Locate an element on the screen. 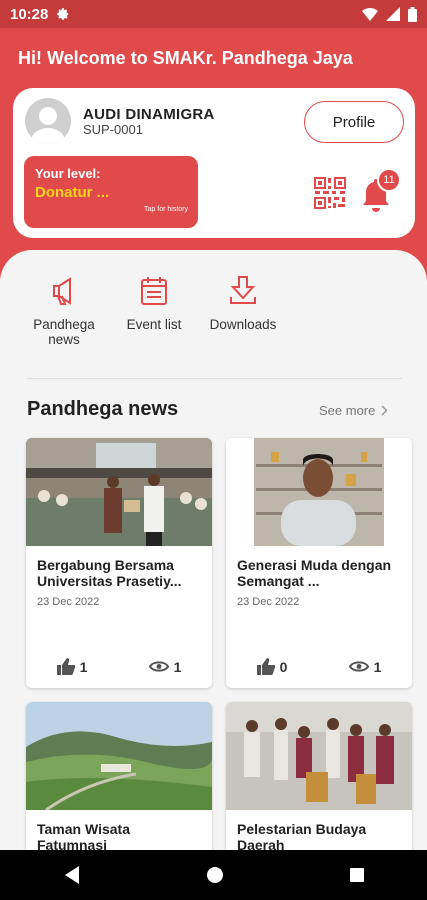 The width and height of the screenshot is (427, 900). download-icon is located at coordinates (243, 290).